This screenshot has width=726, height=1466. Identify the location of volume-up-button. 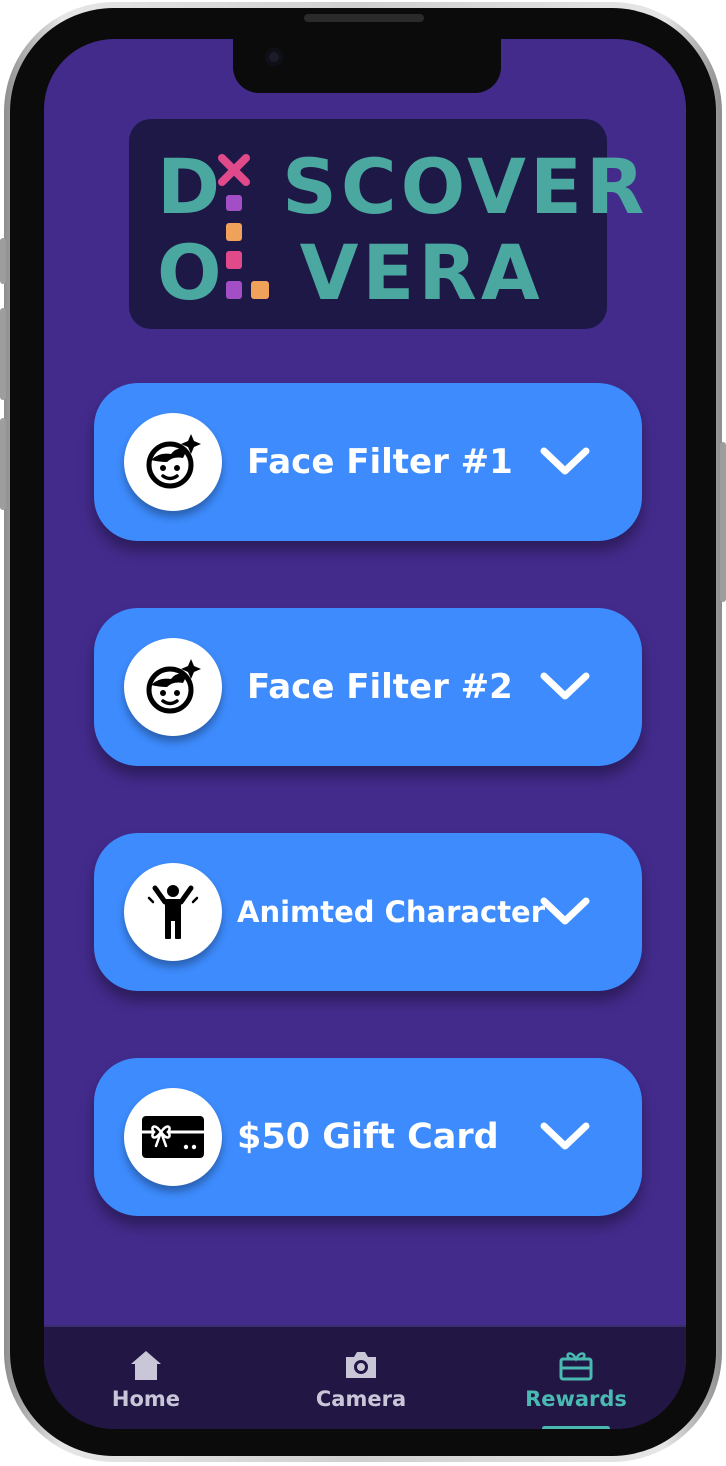
(3, 354).